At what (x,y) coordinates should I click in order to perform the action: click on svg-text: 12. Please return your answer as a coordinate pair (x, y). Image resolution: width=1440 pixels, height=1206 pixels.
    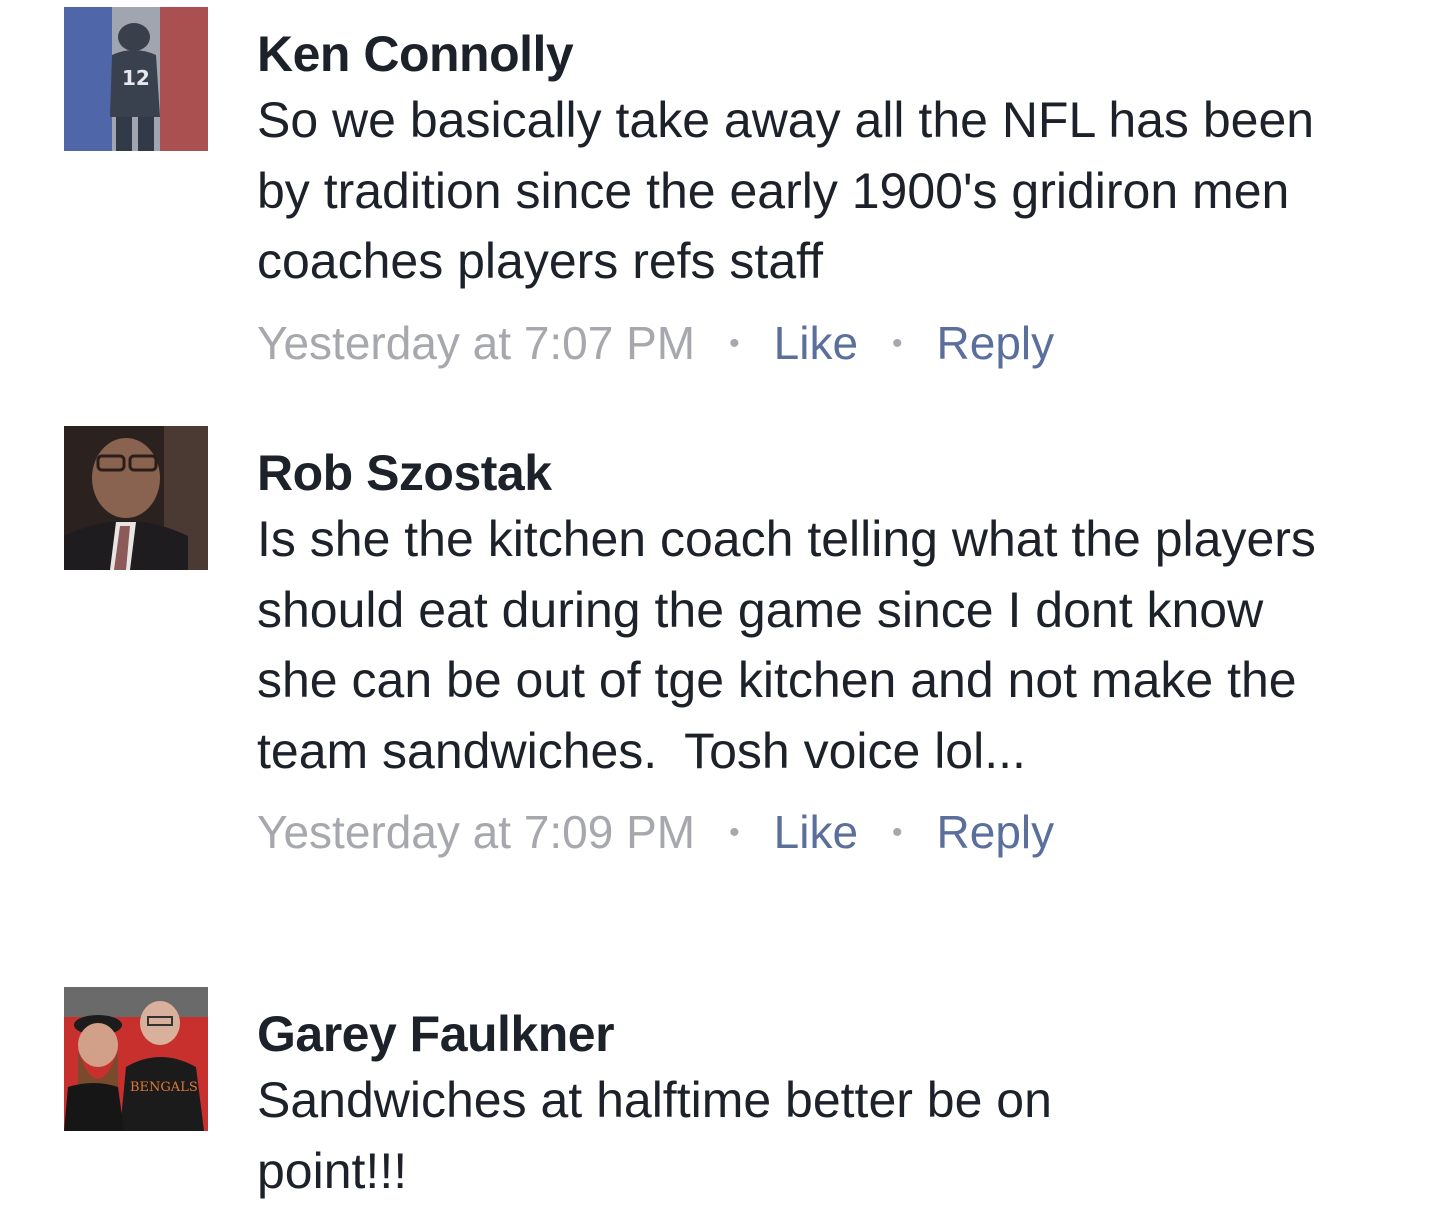
    Looking at the image, I should click on (136, 78).